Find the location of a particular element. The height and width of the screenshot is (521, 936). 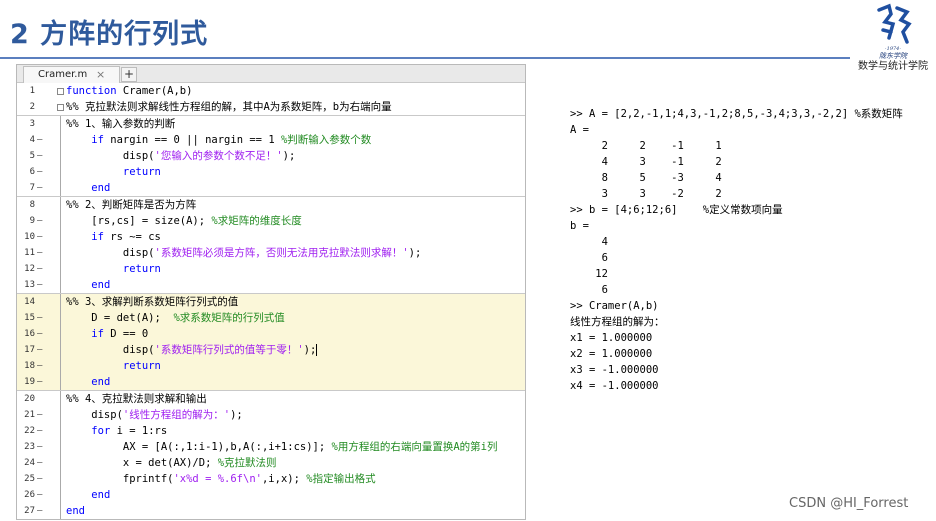

code-text: disp('系数矩阵必须是方阵，否则无法用克拉默法则求解！'); is located at coordinates (244, 253).